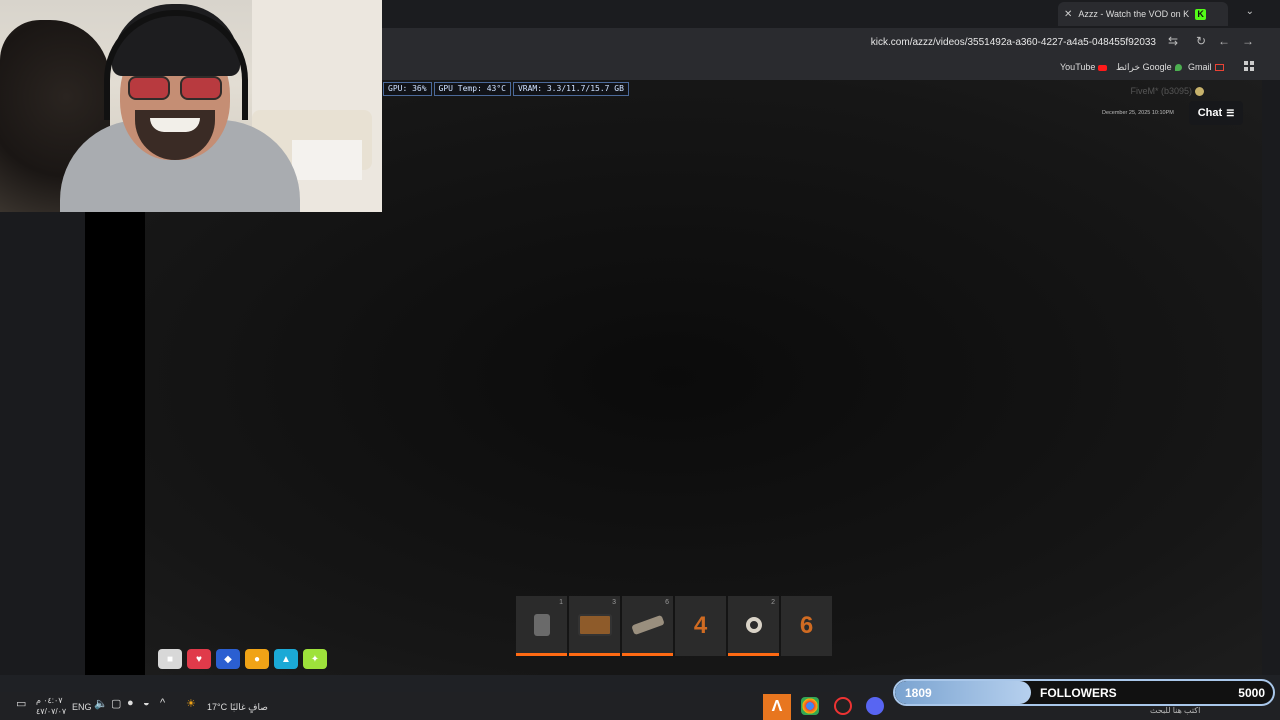 The image size is (1280, 720). What do you see at coordinates (191, 704) in the screenshot?
I see `weather-icon: ☀` at bounding box center [191, 704].